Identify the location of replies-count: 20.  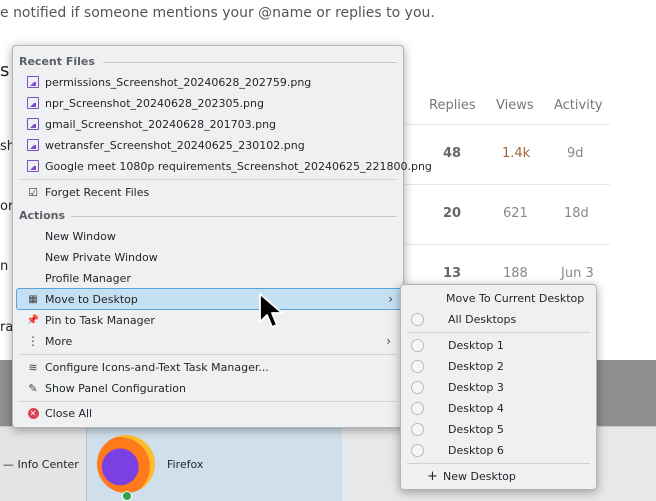
(452, 213).